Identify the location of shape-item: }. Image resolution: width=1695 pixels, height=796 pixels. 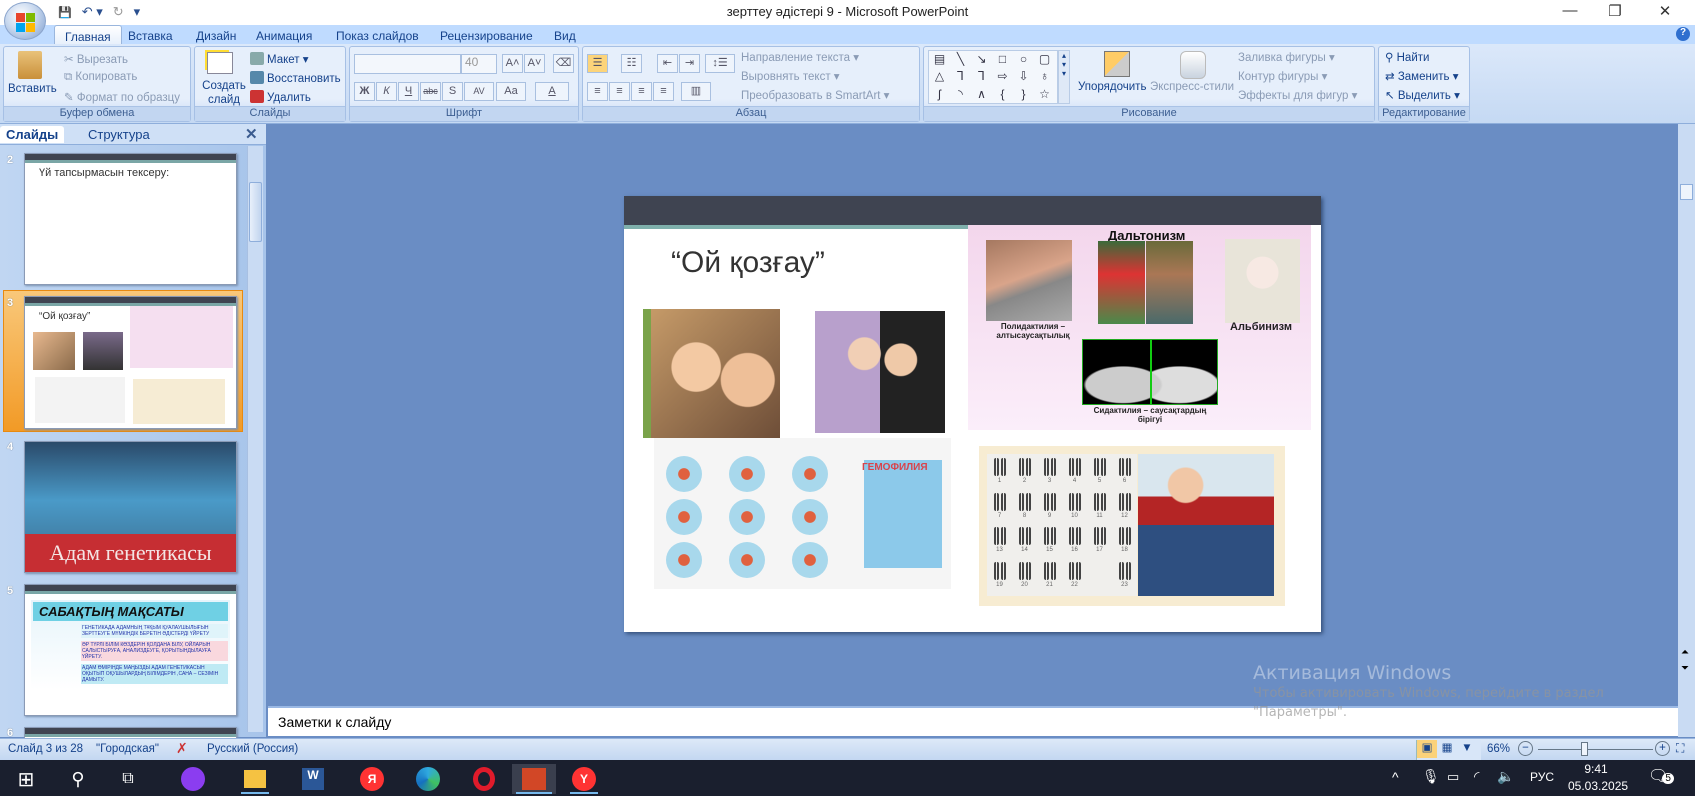
(1023, 94).